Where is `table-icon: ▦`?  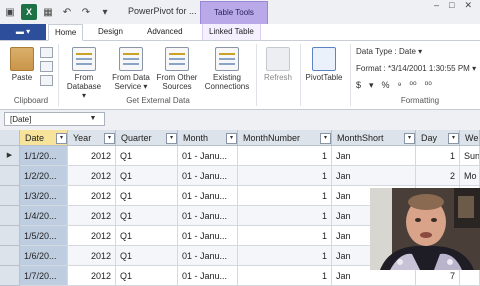
table-icon: ▦ is located at coordinates (48, 12).